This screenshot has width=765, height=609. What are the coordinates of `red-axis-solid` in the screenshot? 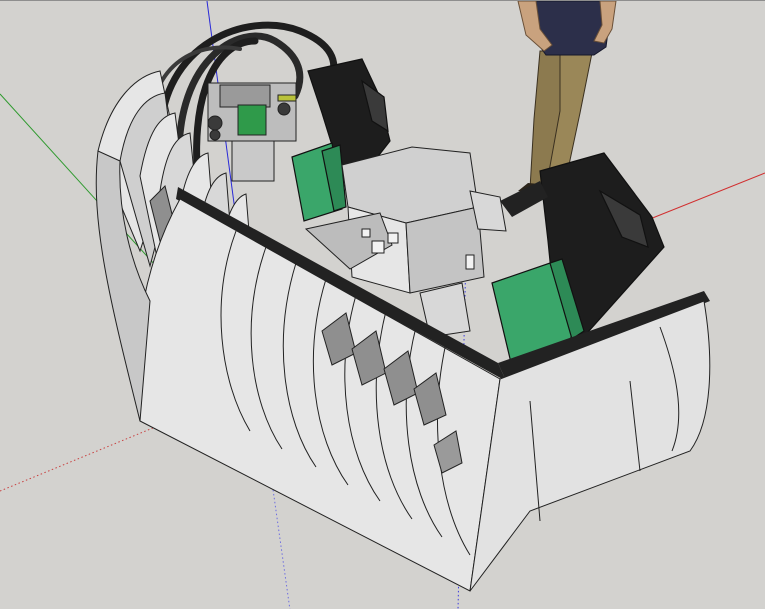 It's located at (702, 198).